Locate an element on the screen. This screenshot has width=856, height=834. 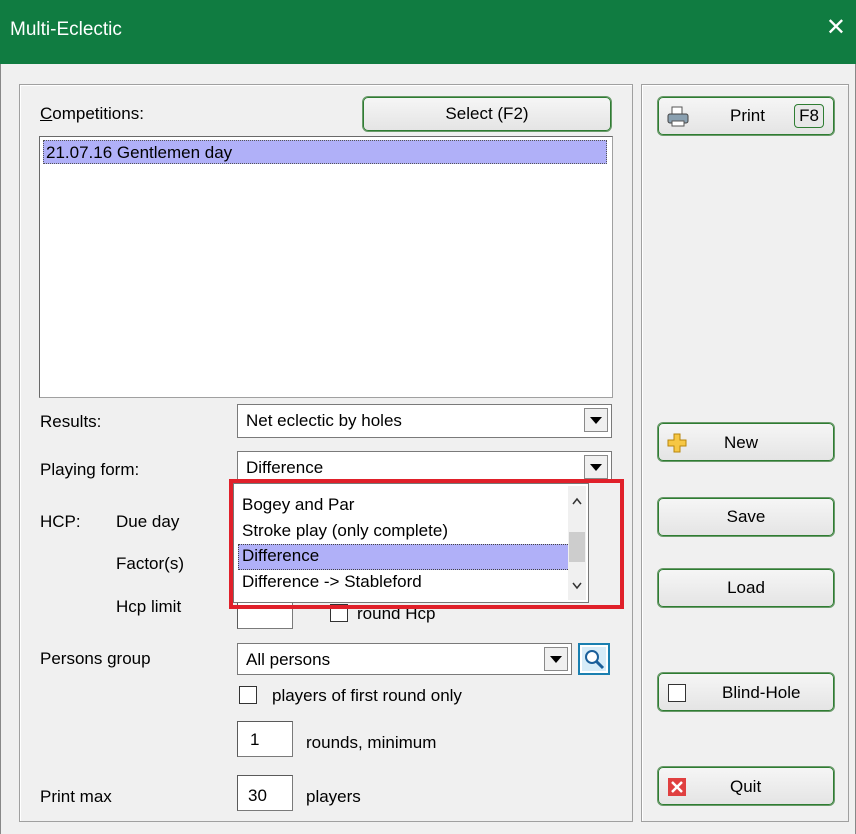
new-button: New is located at coordinates (746, 442).